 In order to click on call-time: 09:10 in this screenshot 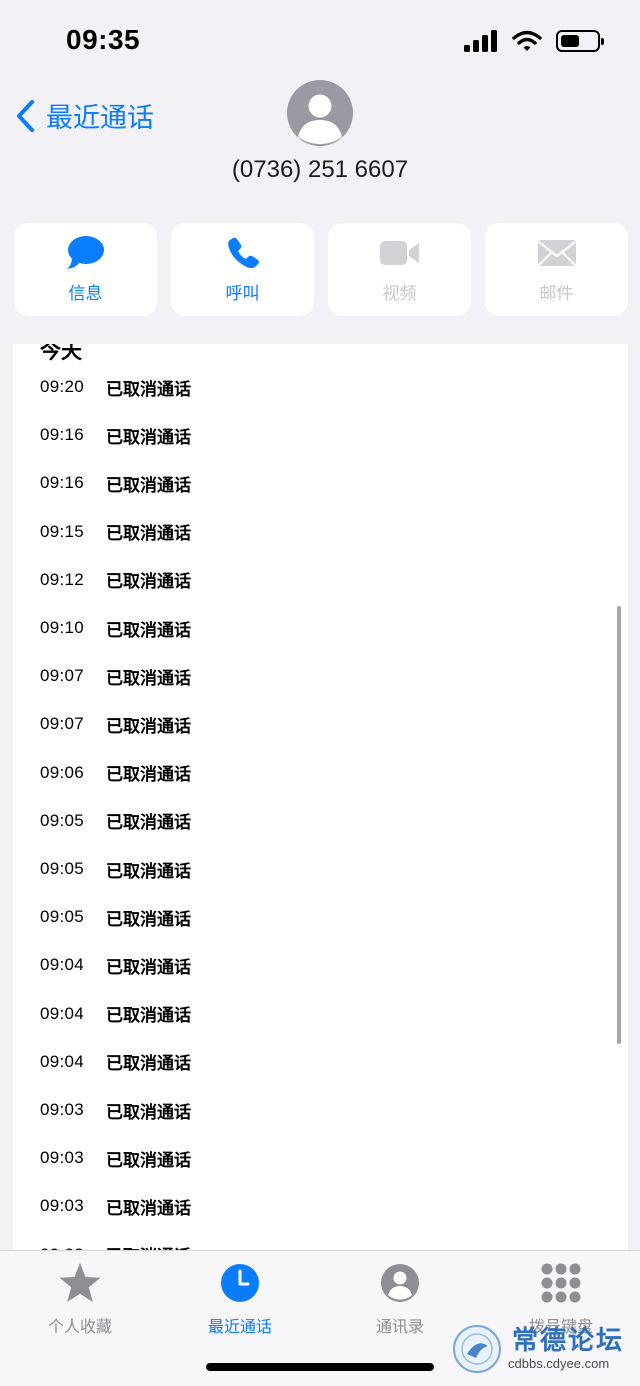, I will do `click(62, 627)`.